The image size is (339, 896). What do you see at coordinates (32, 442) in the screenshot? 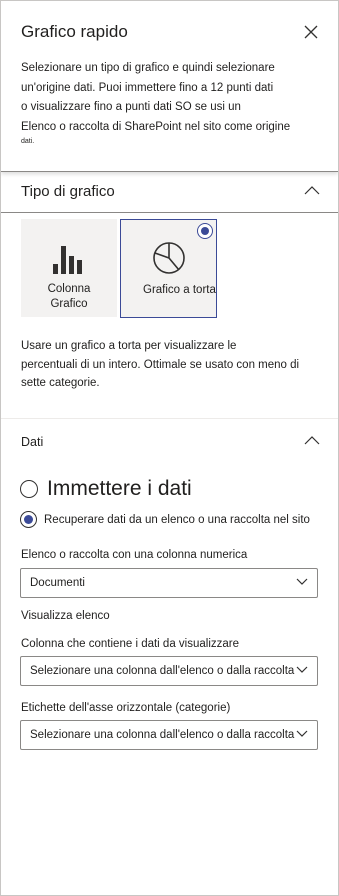
I see `section-title: Dati` at bounding box center [32, 442].